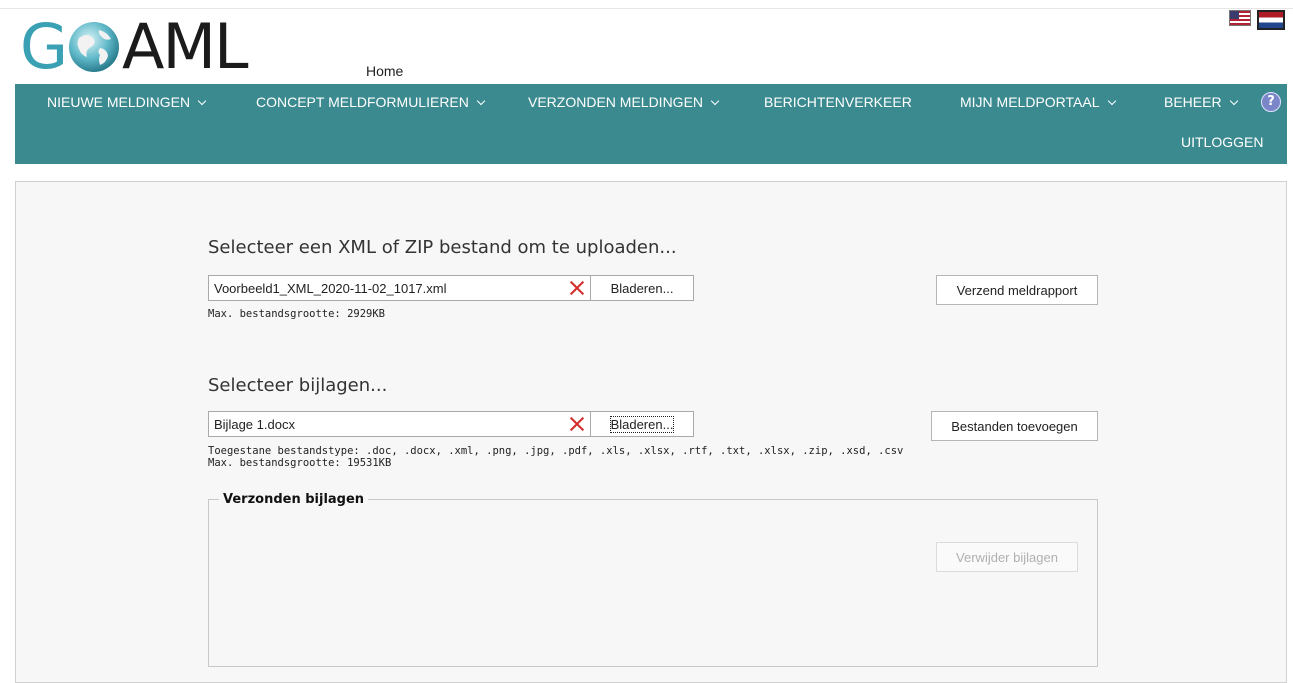  What do you see at coordinates (1271, 20) in the screenshot?
I see `nl-flag-icon` at bounding box center [1271, 20].